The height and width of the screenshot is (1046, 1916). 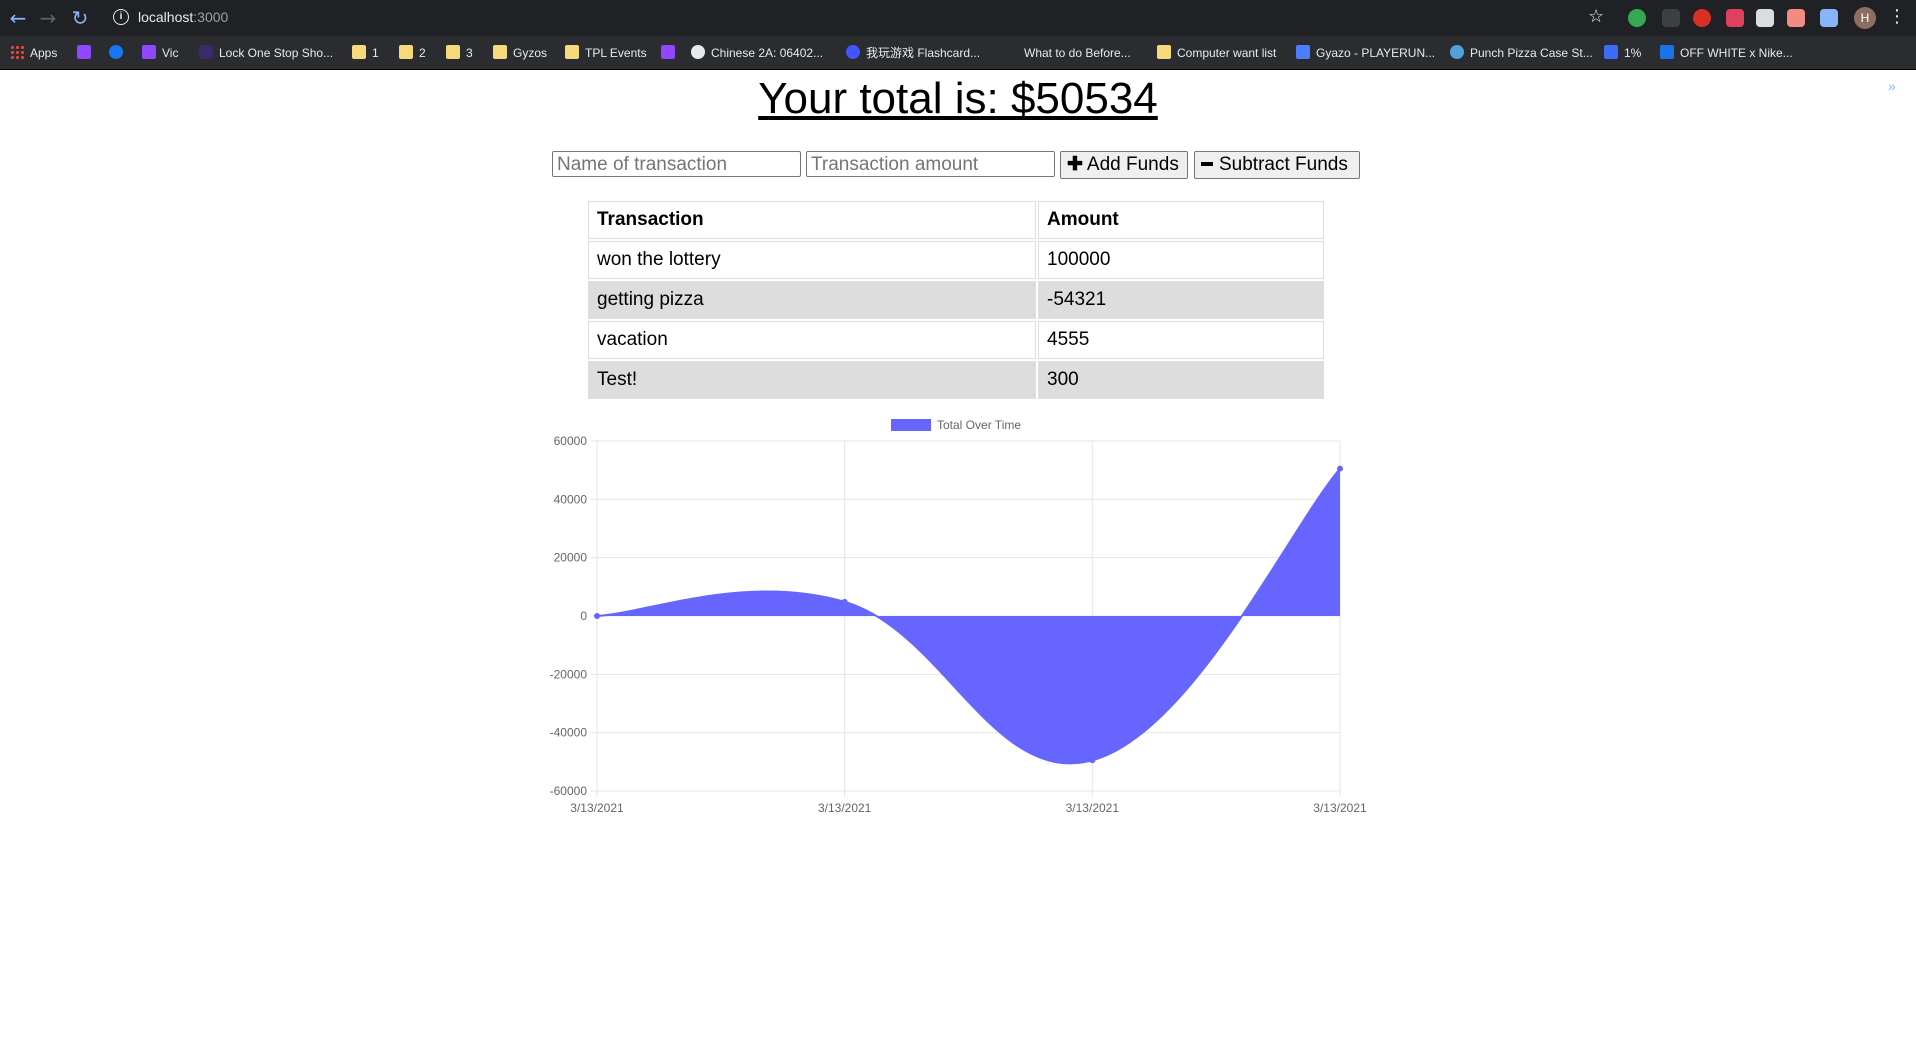 I want to click on subtract-funds-label: Subtract Funds, so click(x=1283, y=164).